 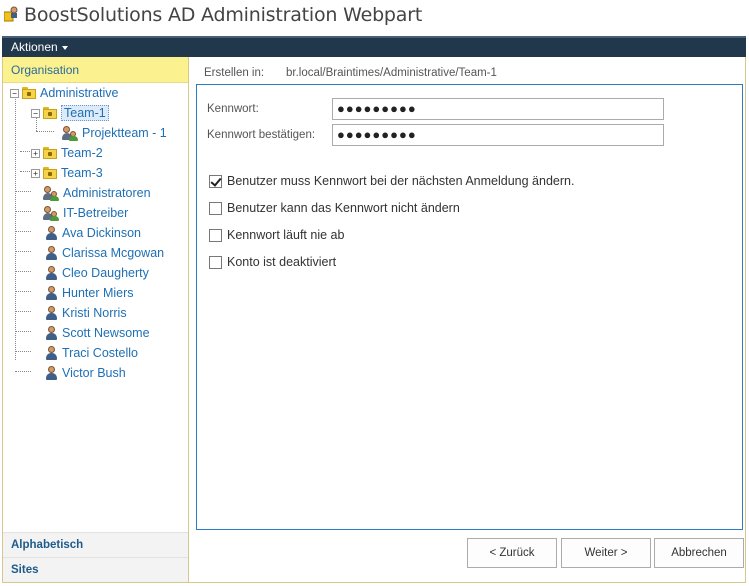 I want to click on tree-node-team-2: + Team-2, so click(x=67, y=153).